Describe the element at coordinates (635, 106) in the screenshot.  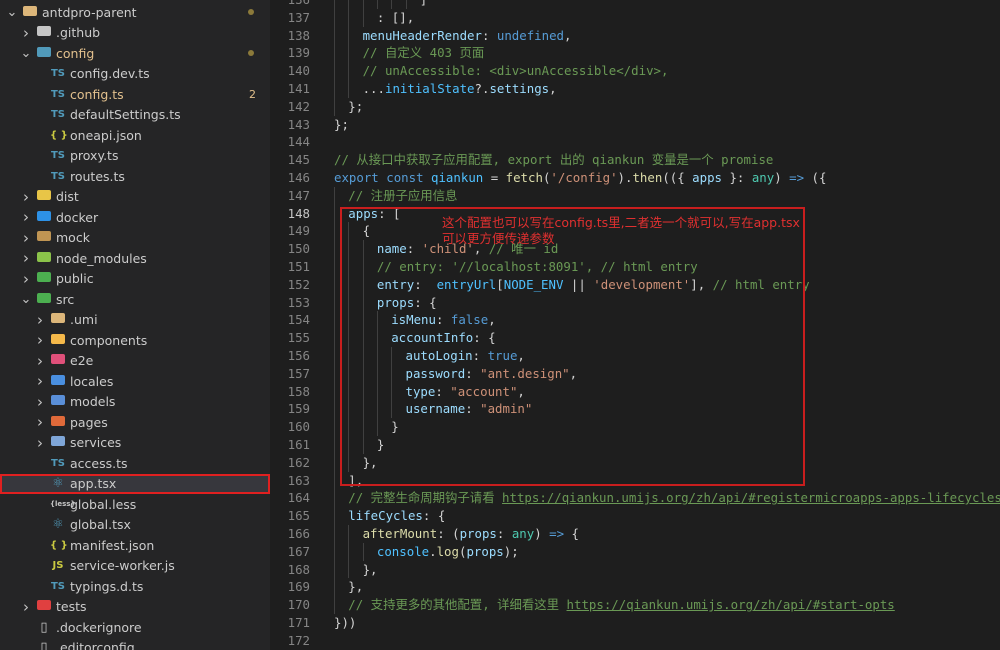
I see `code-line: 142};` at that location.